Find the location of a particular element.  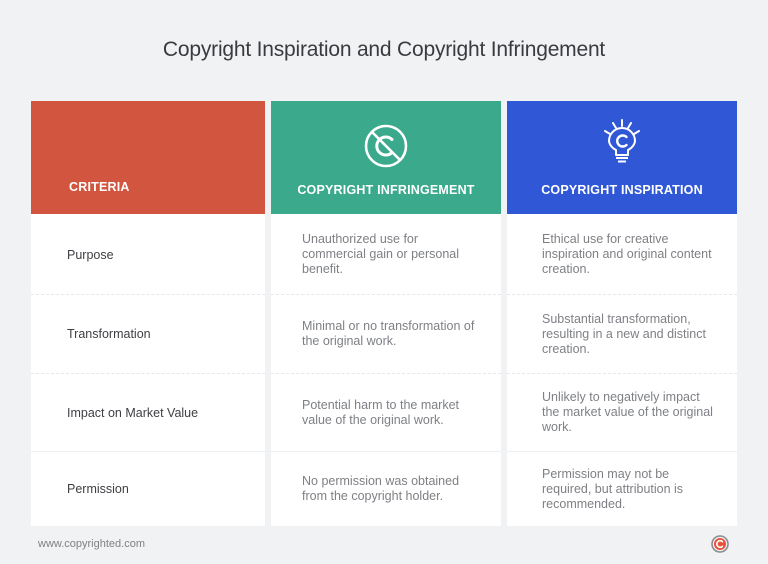

footer-url: www.copyrighted.com is located at coordinates (91, 544).